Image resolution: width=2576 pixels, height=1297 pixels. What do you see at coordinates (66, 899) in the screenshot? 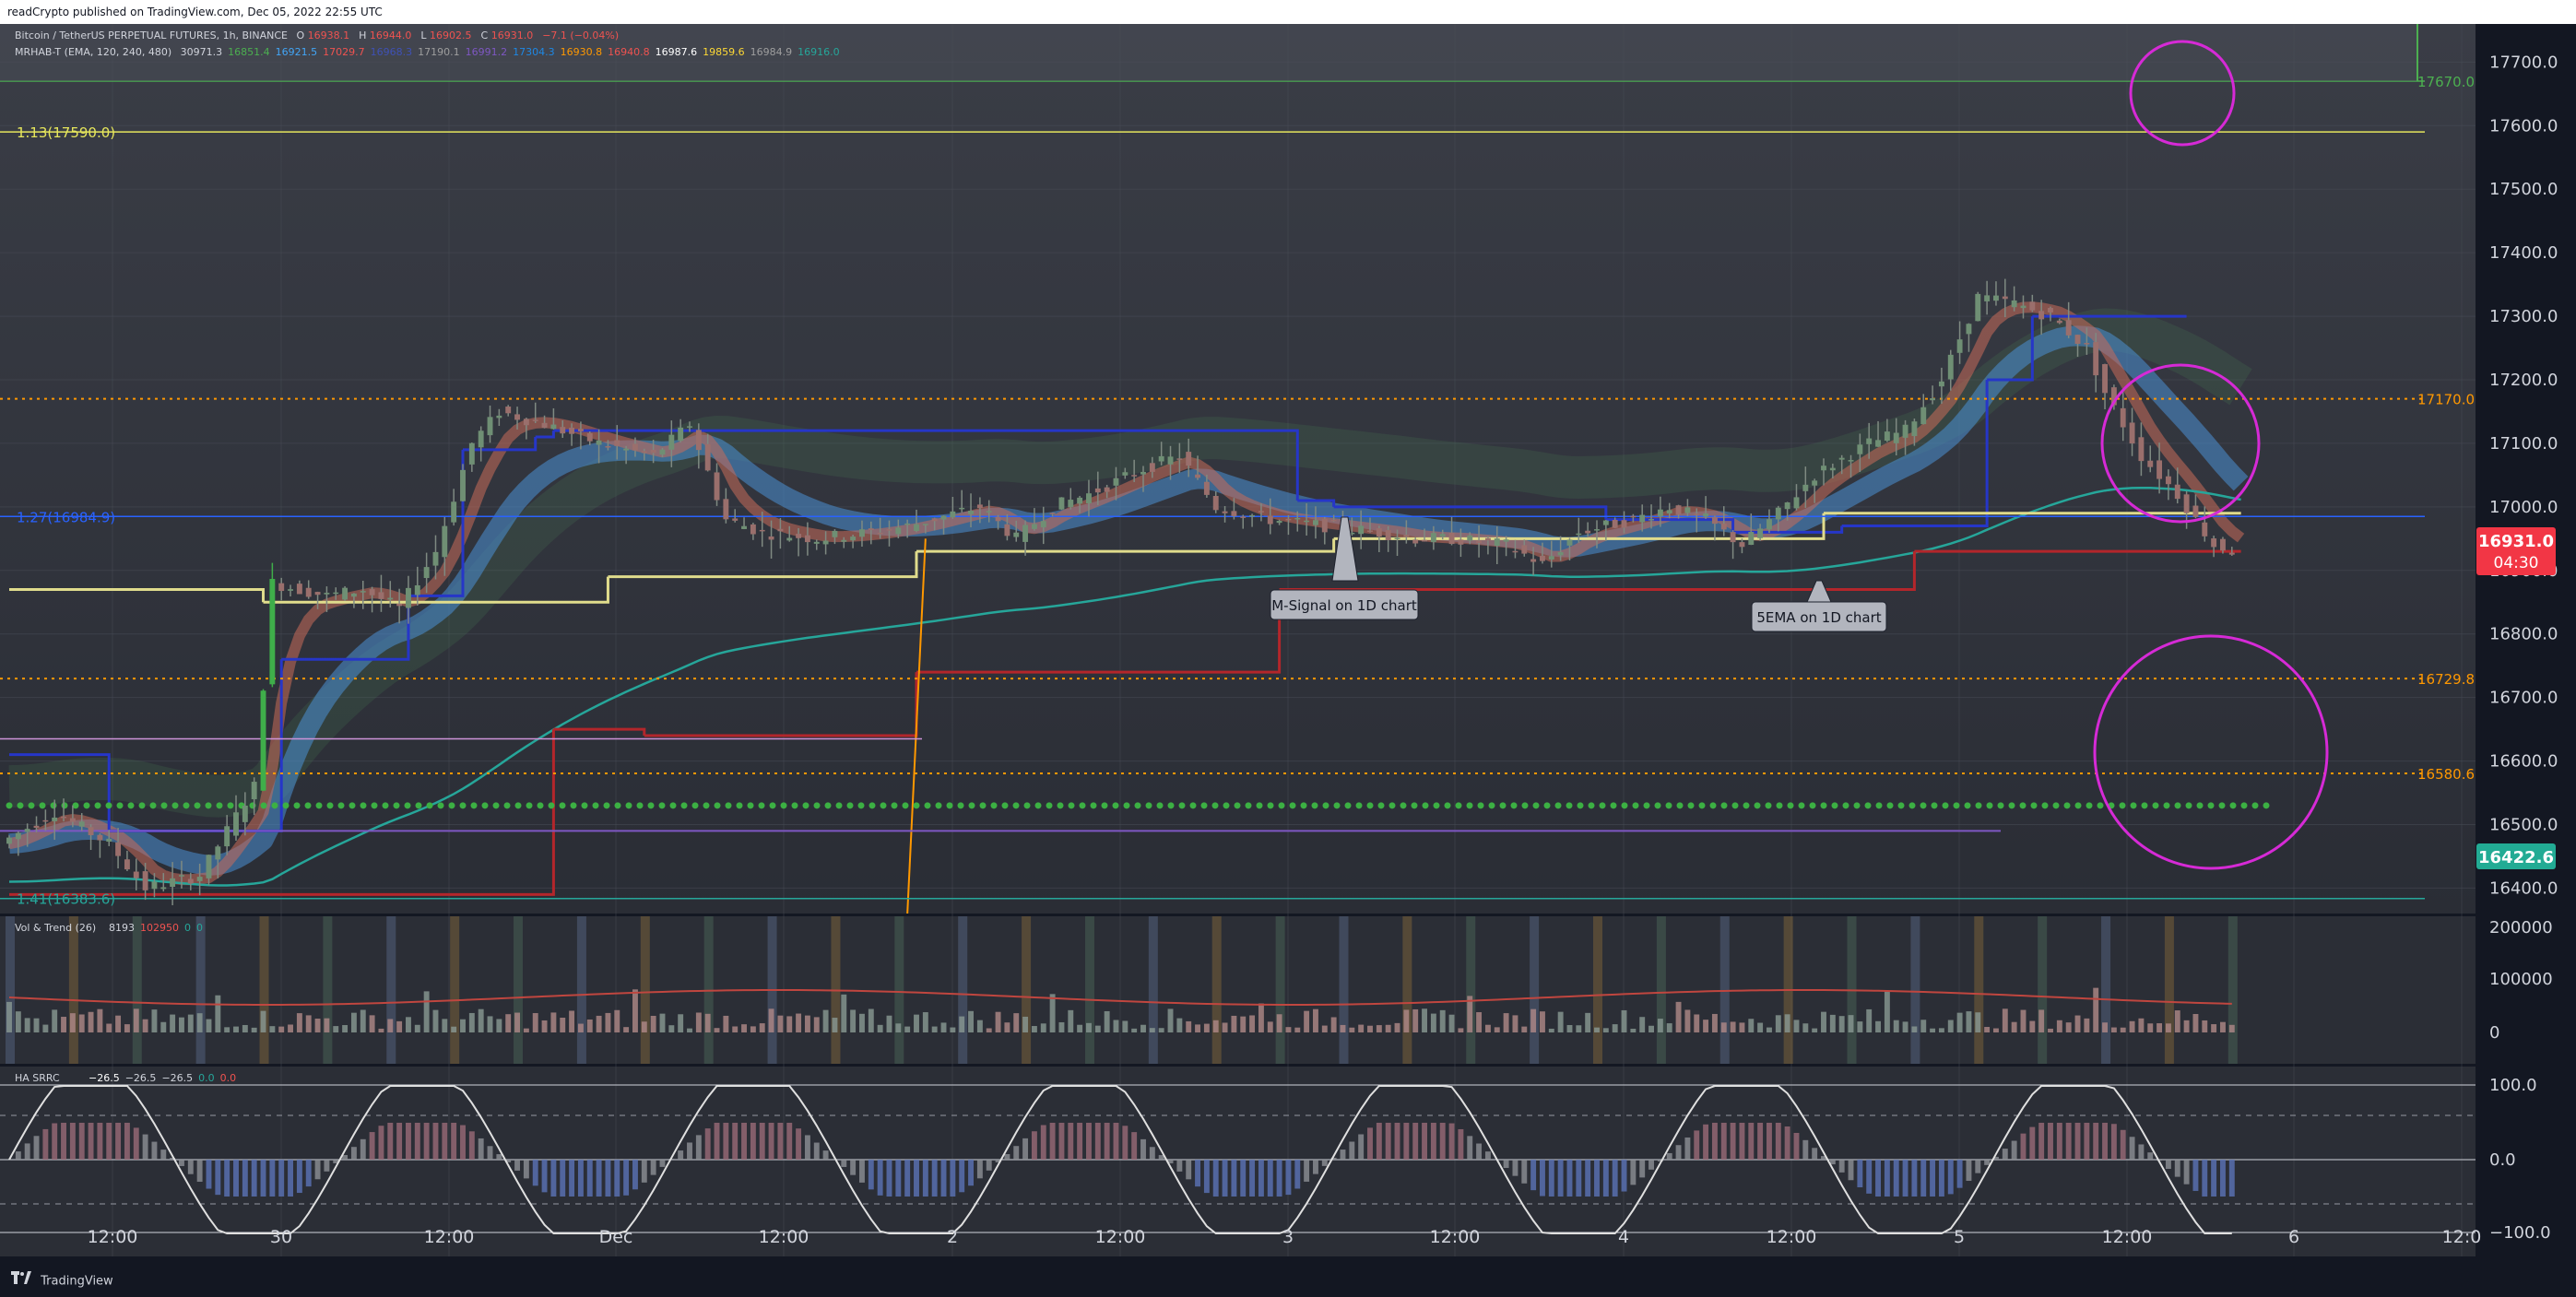
I see `level-label: 1.41(16383.6)` at bounding box center [66, 899].